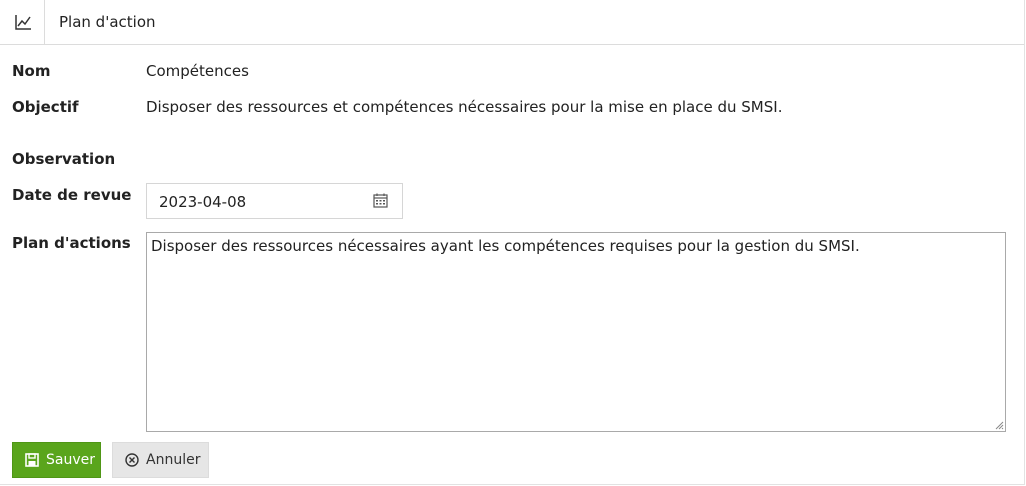 Image resolution: width=1026 pixels, height=486 pixels. I want to click on panel-header: Plan d'action, so click(512, 22).